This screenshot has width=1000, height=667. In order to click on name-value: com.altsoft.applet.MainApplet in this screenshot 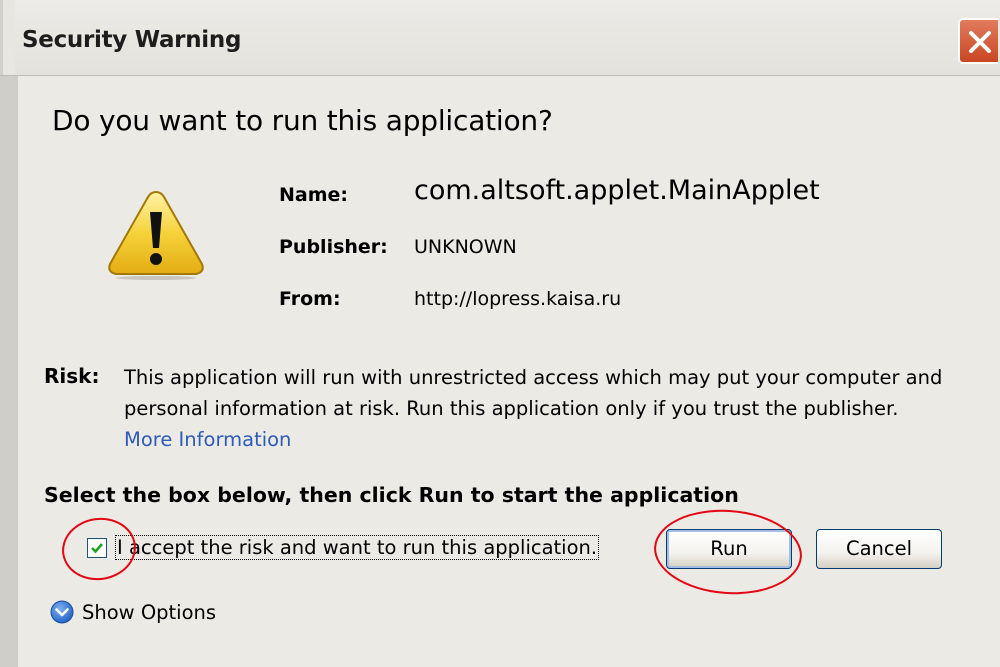, I will do `click(617, 190)`.